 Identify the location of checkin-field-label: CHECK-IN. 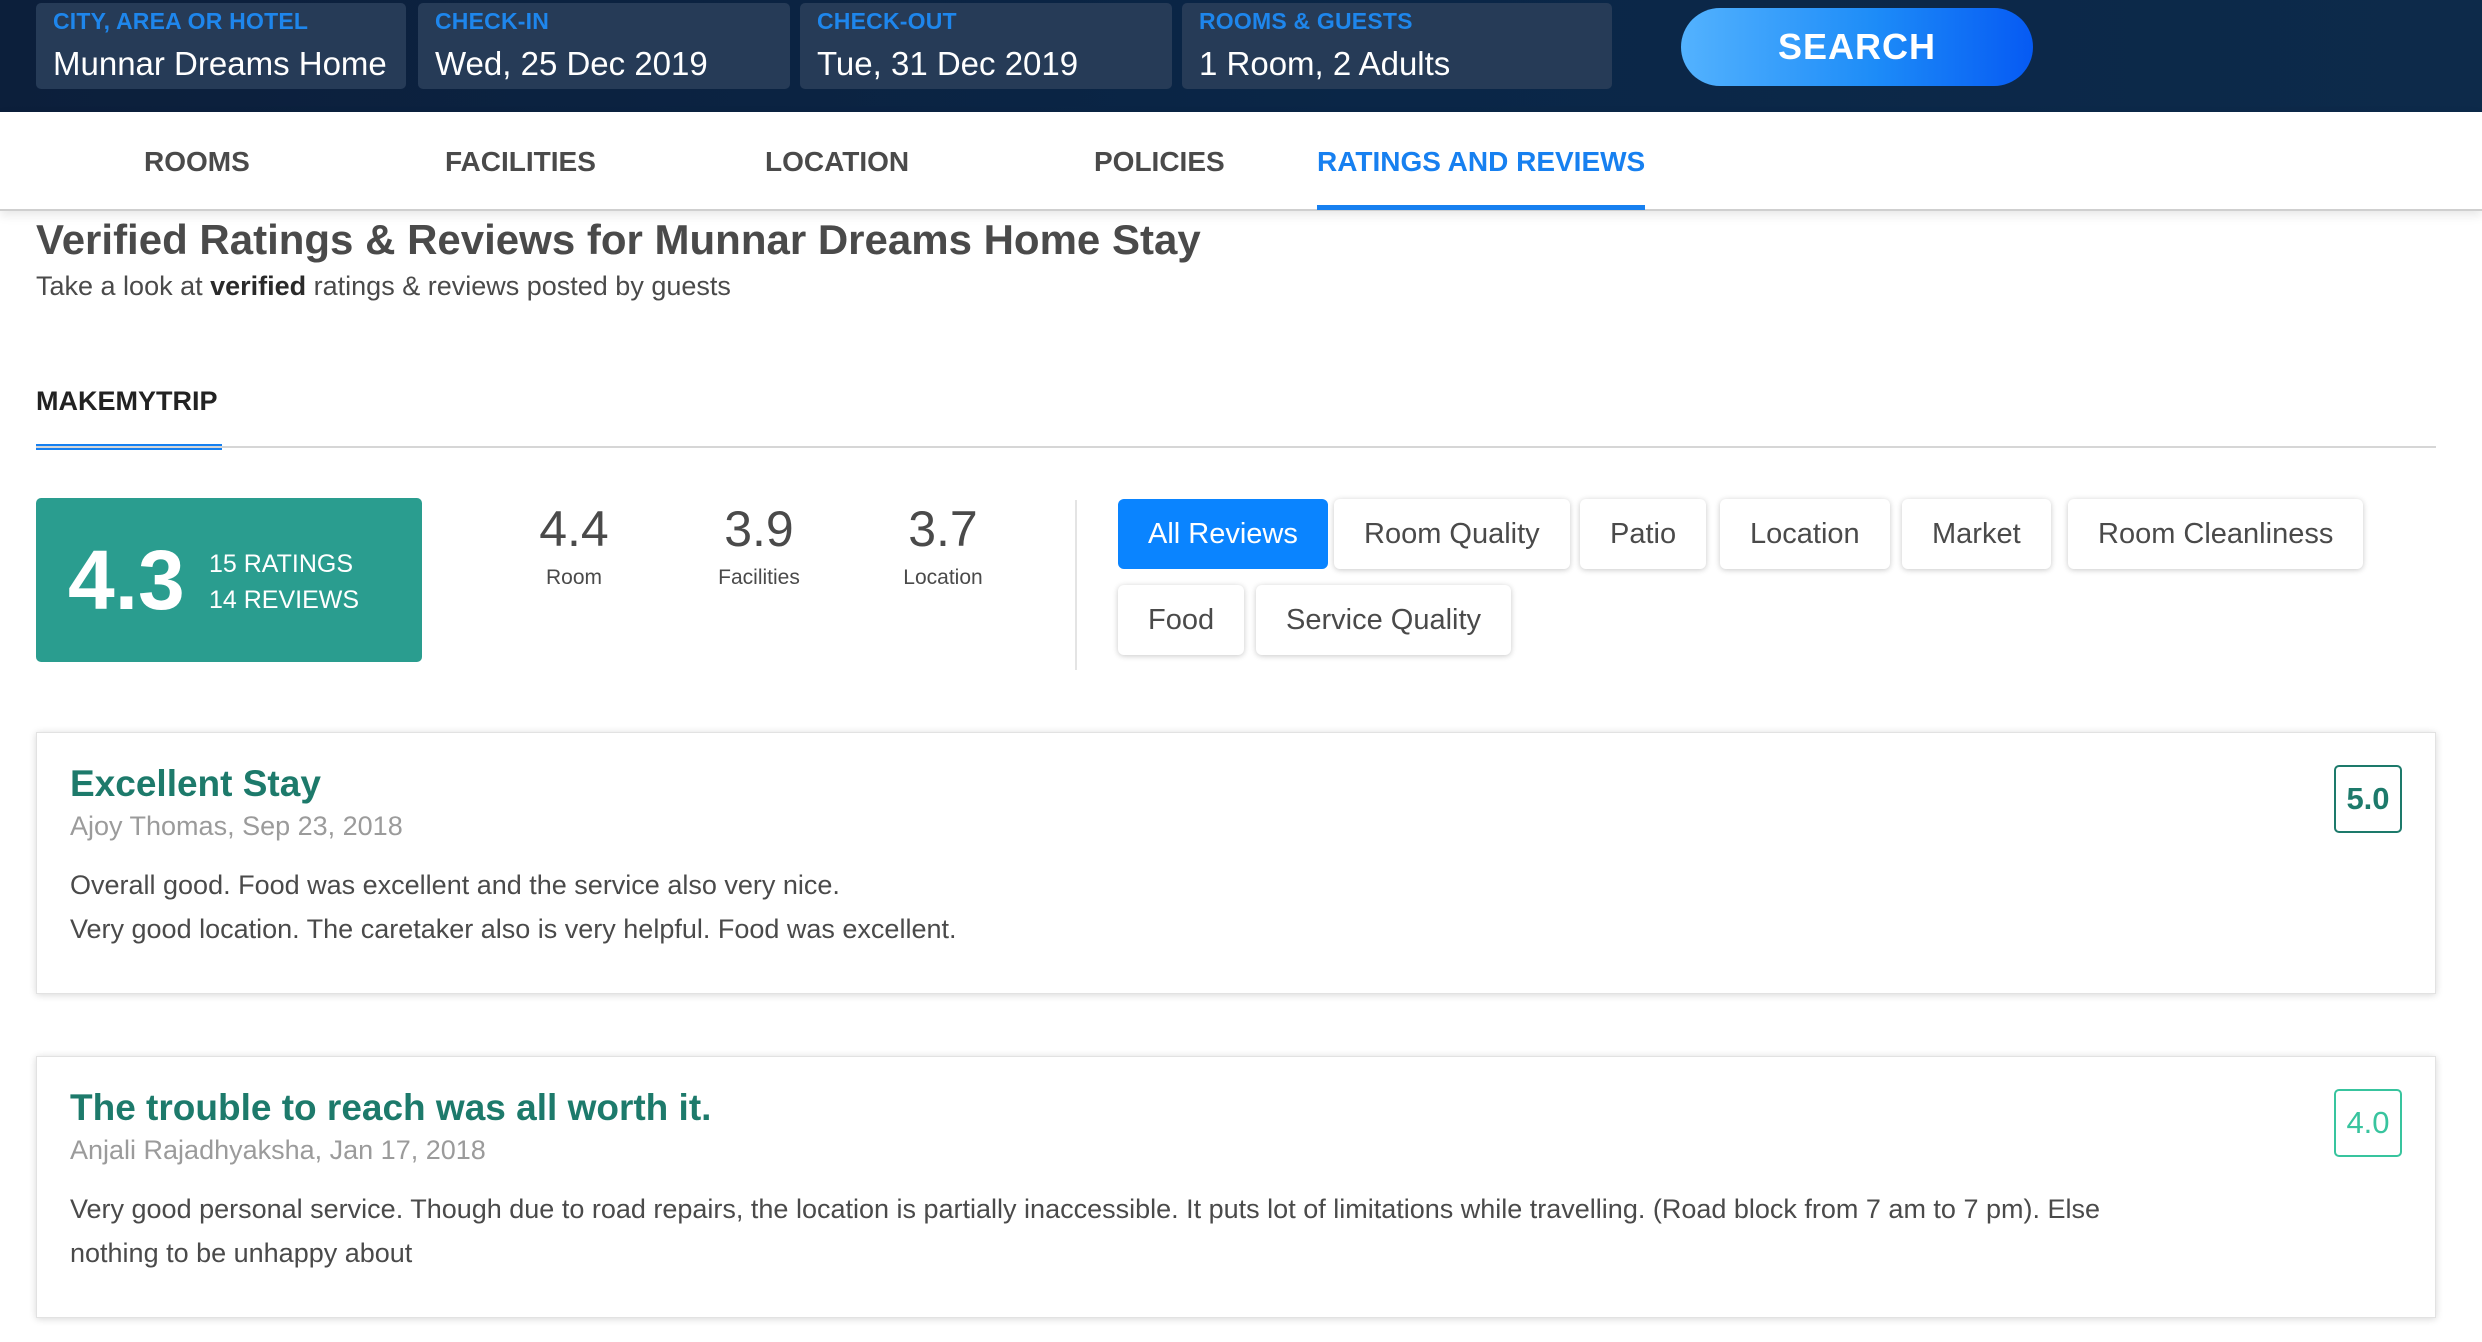
(492, 21).